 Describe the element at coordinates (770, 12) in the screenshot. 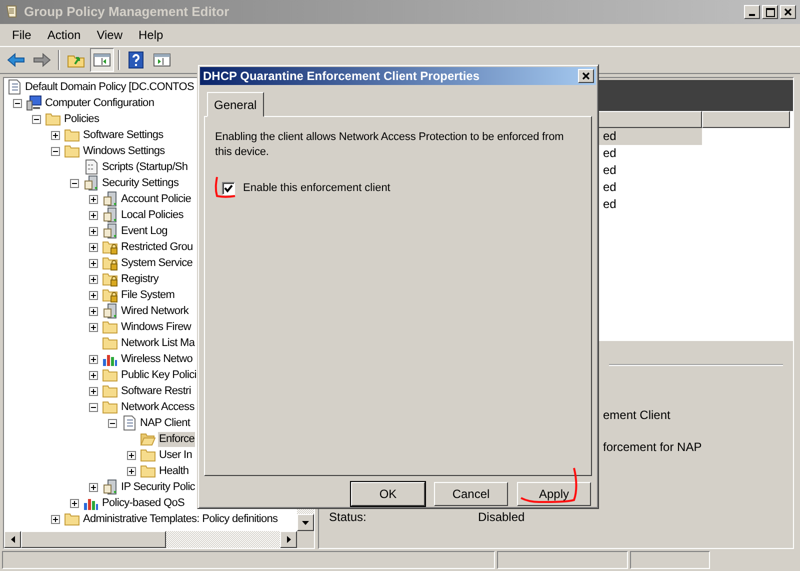

I see `maximize-button` at that location.